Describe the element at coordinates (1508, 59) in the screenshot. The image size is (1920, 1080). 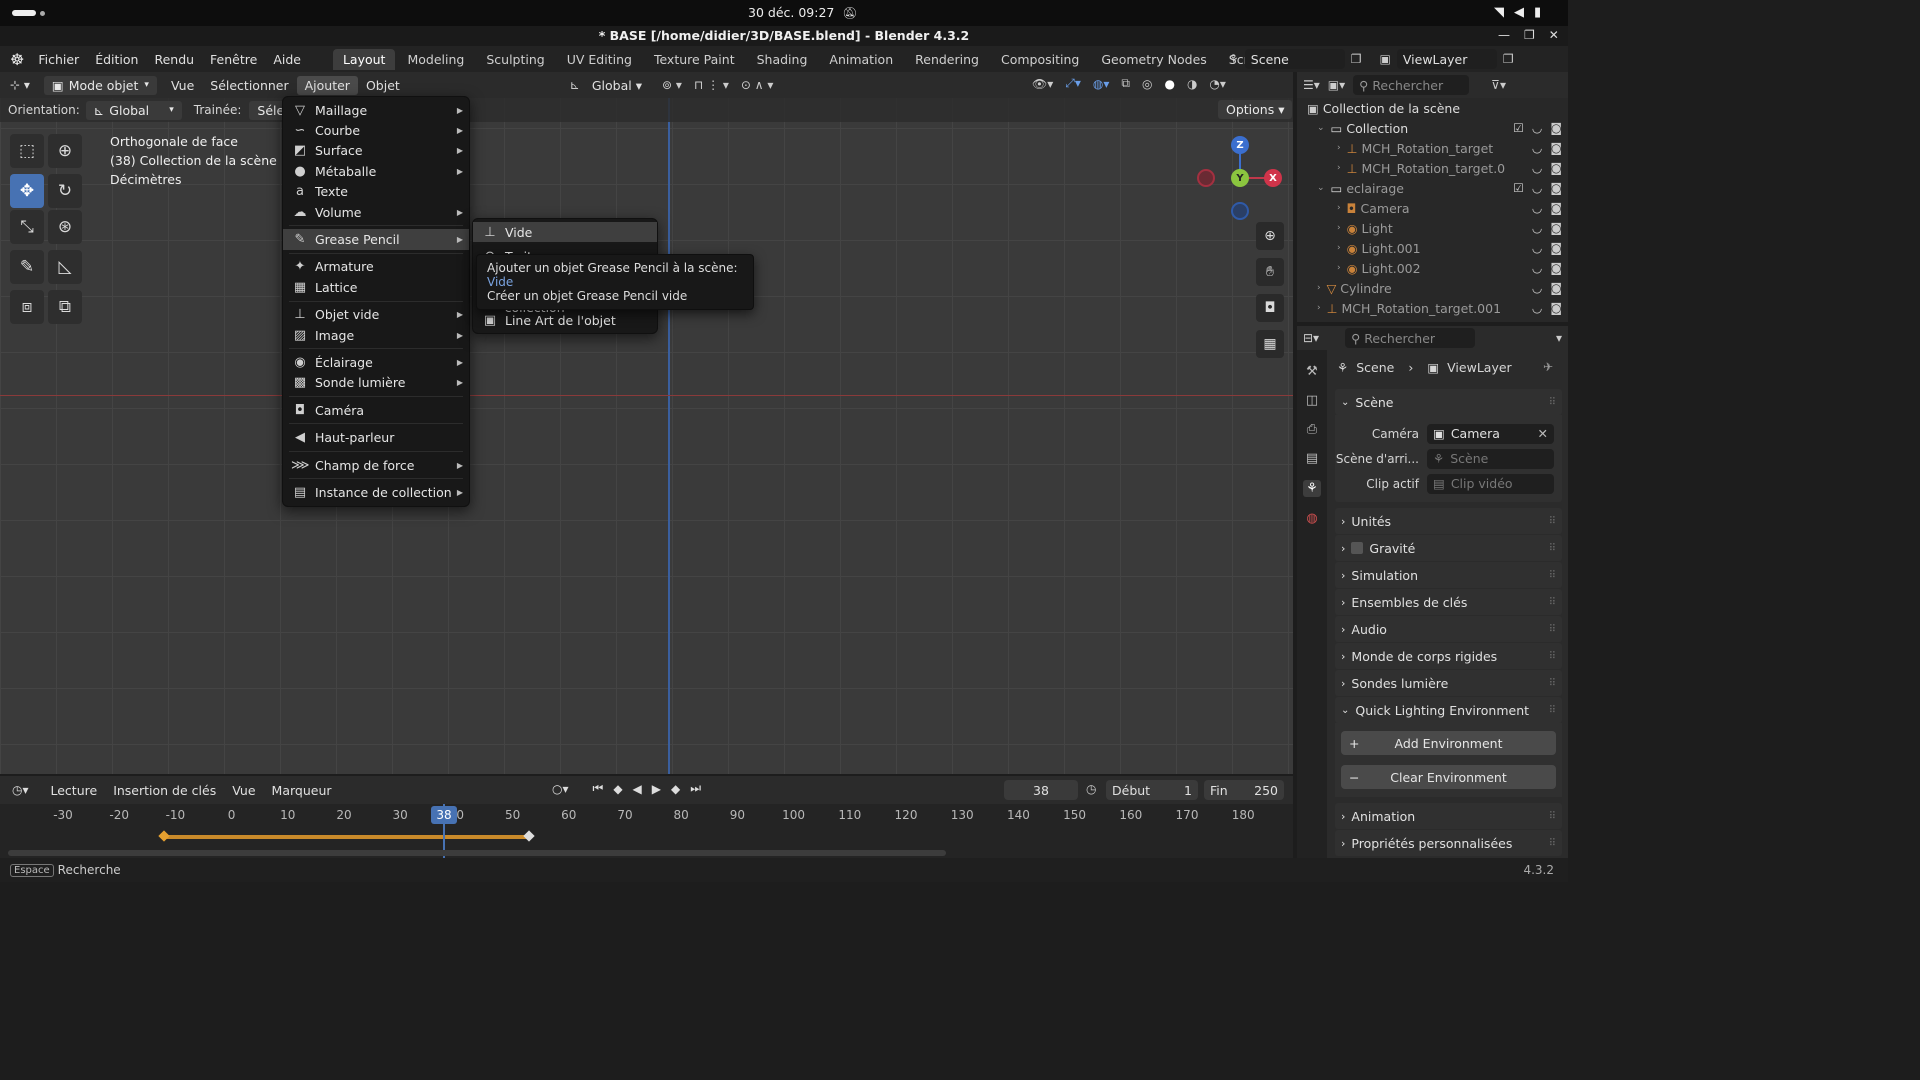
I see `new-view-layer-icon: ❐` at that location.